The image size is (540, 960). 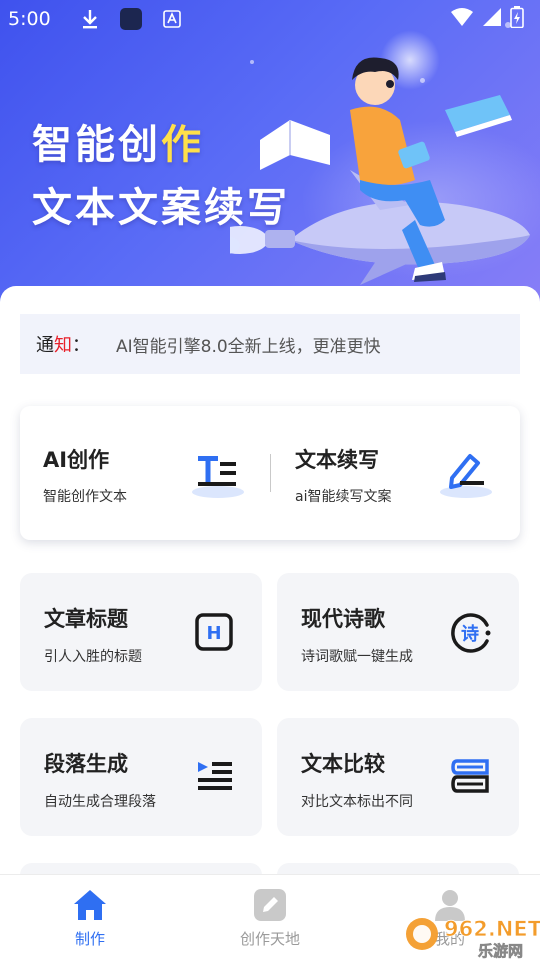 I want to click on app-notification-icon, so click(x=131, y=19).